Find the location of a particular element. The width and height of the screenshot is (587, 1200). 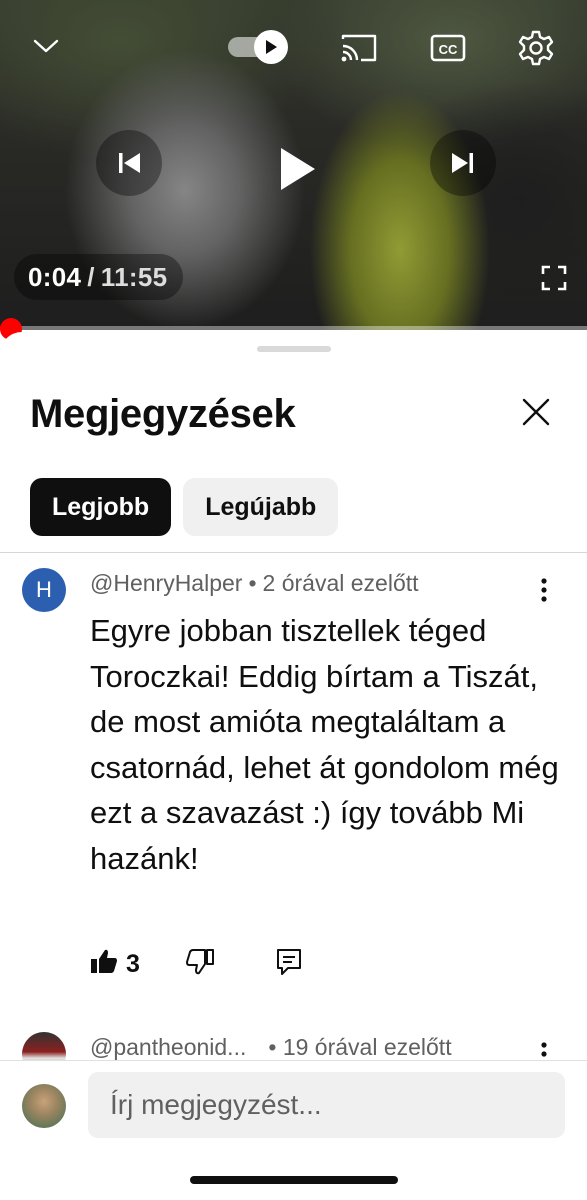

thumbs-down-icon is located at coordinates (199, 963).